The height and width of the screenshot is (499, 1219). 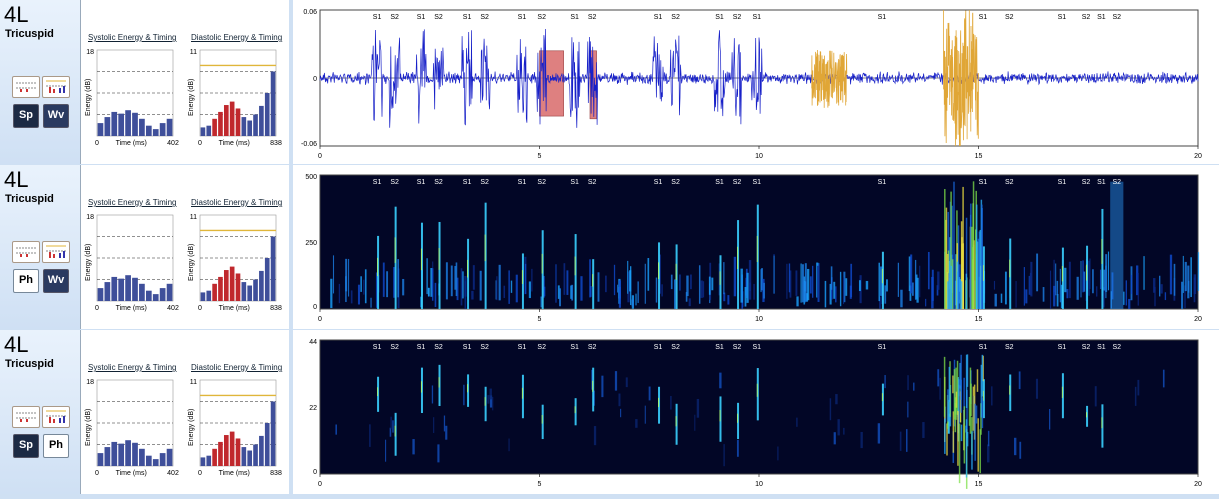 What do you see at coordinates (979, 319) in the screenshot?
I see `x-tick-label: 15` at bounding box center [979, 319].